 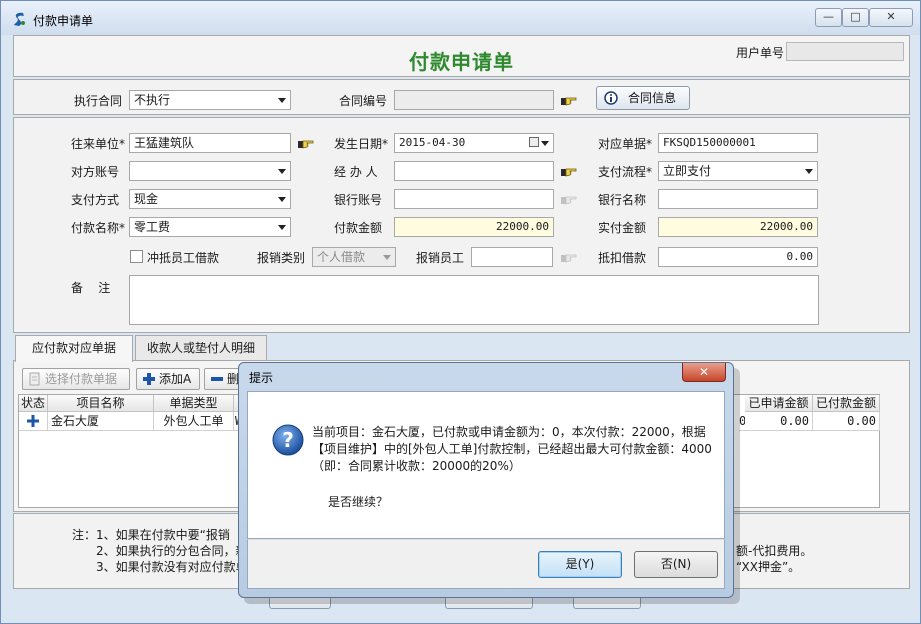 I want to click on payname-select: 零工费, so click(x=210, y=227).